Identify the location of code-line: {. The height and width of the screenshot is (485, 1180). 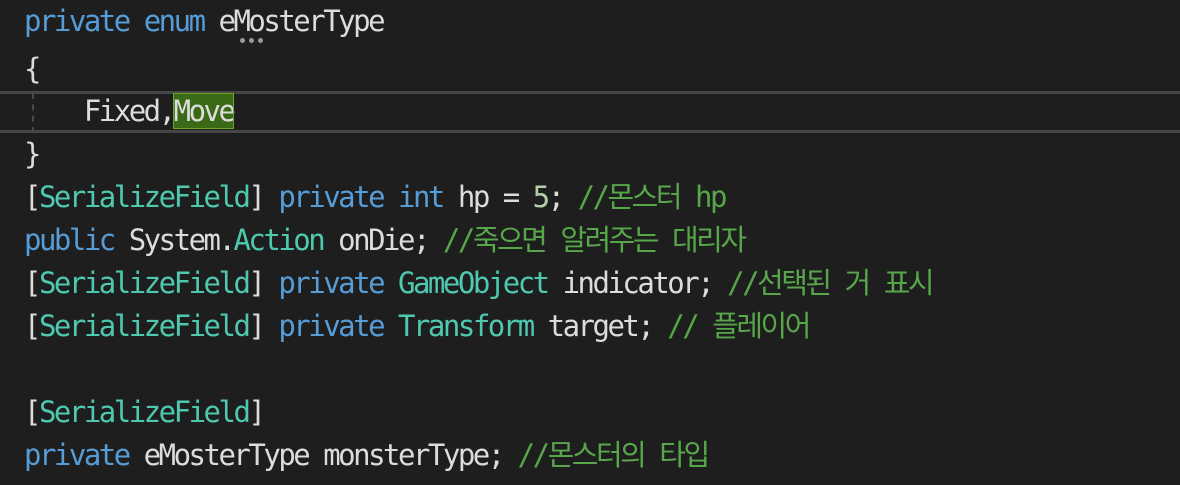
(32, 69).